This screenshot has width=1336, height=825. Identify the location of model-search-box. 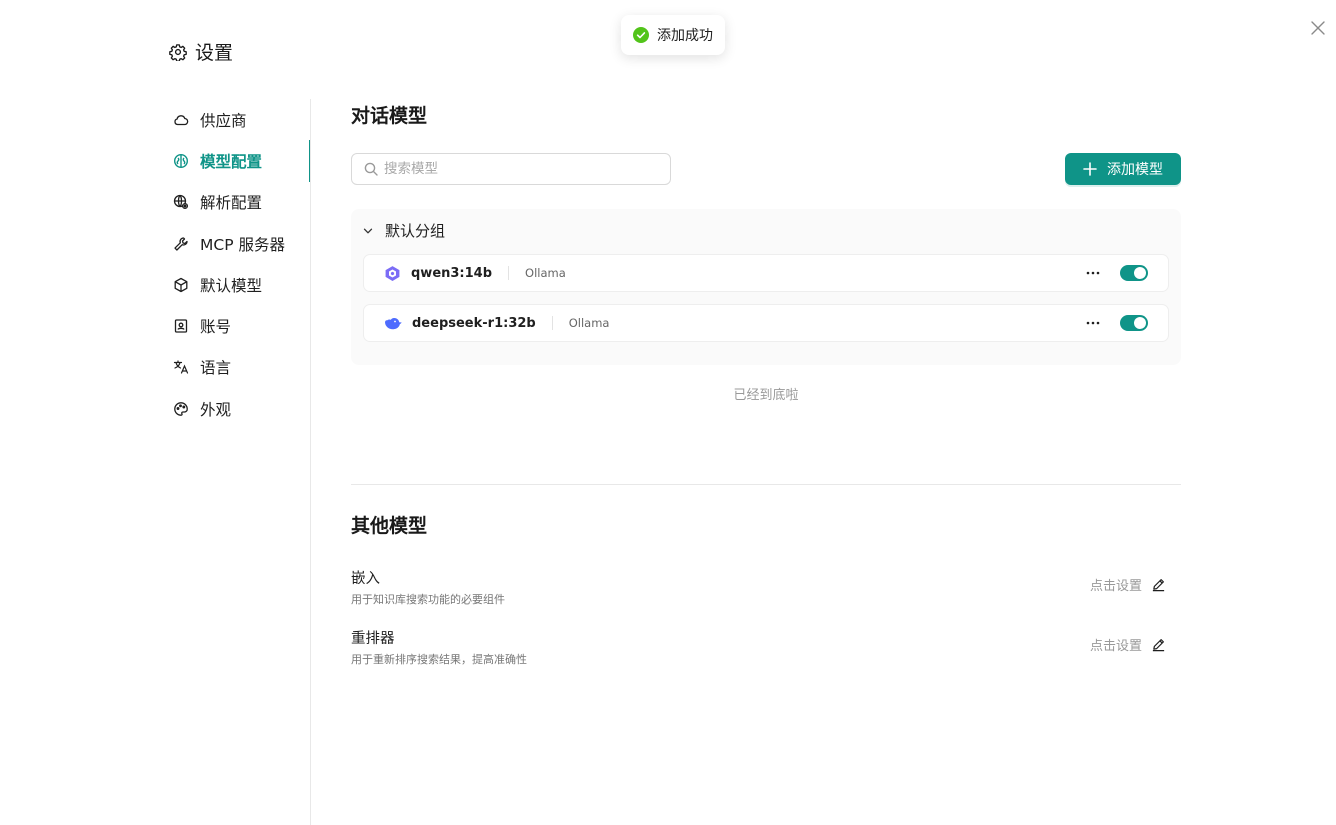
(511, 169).